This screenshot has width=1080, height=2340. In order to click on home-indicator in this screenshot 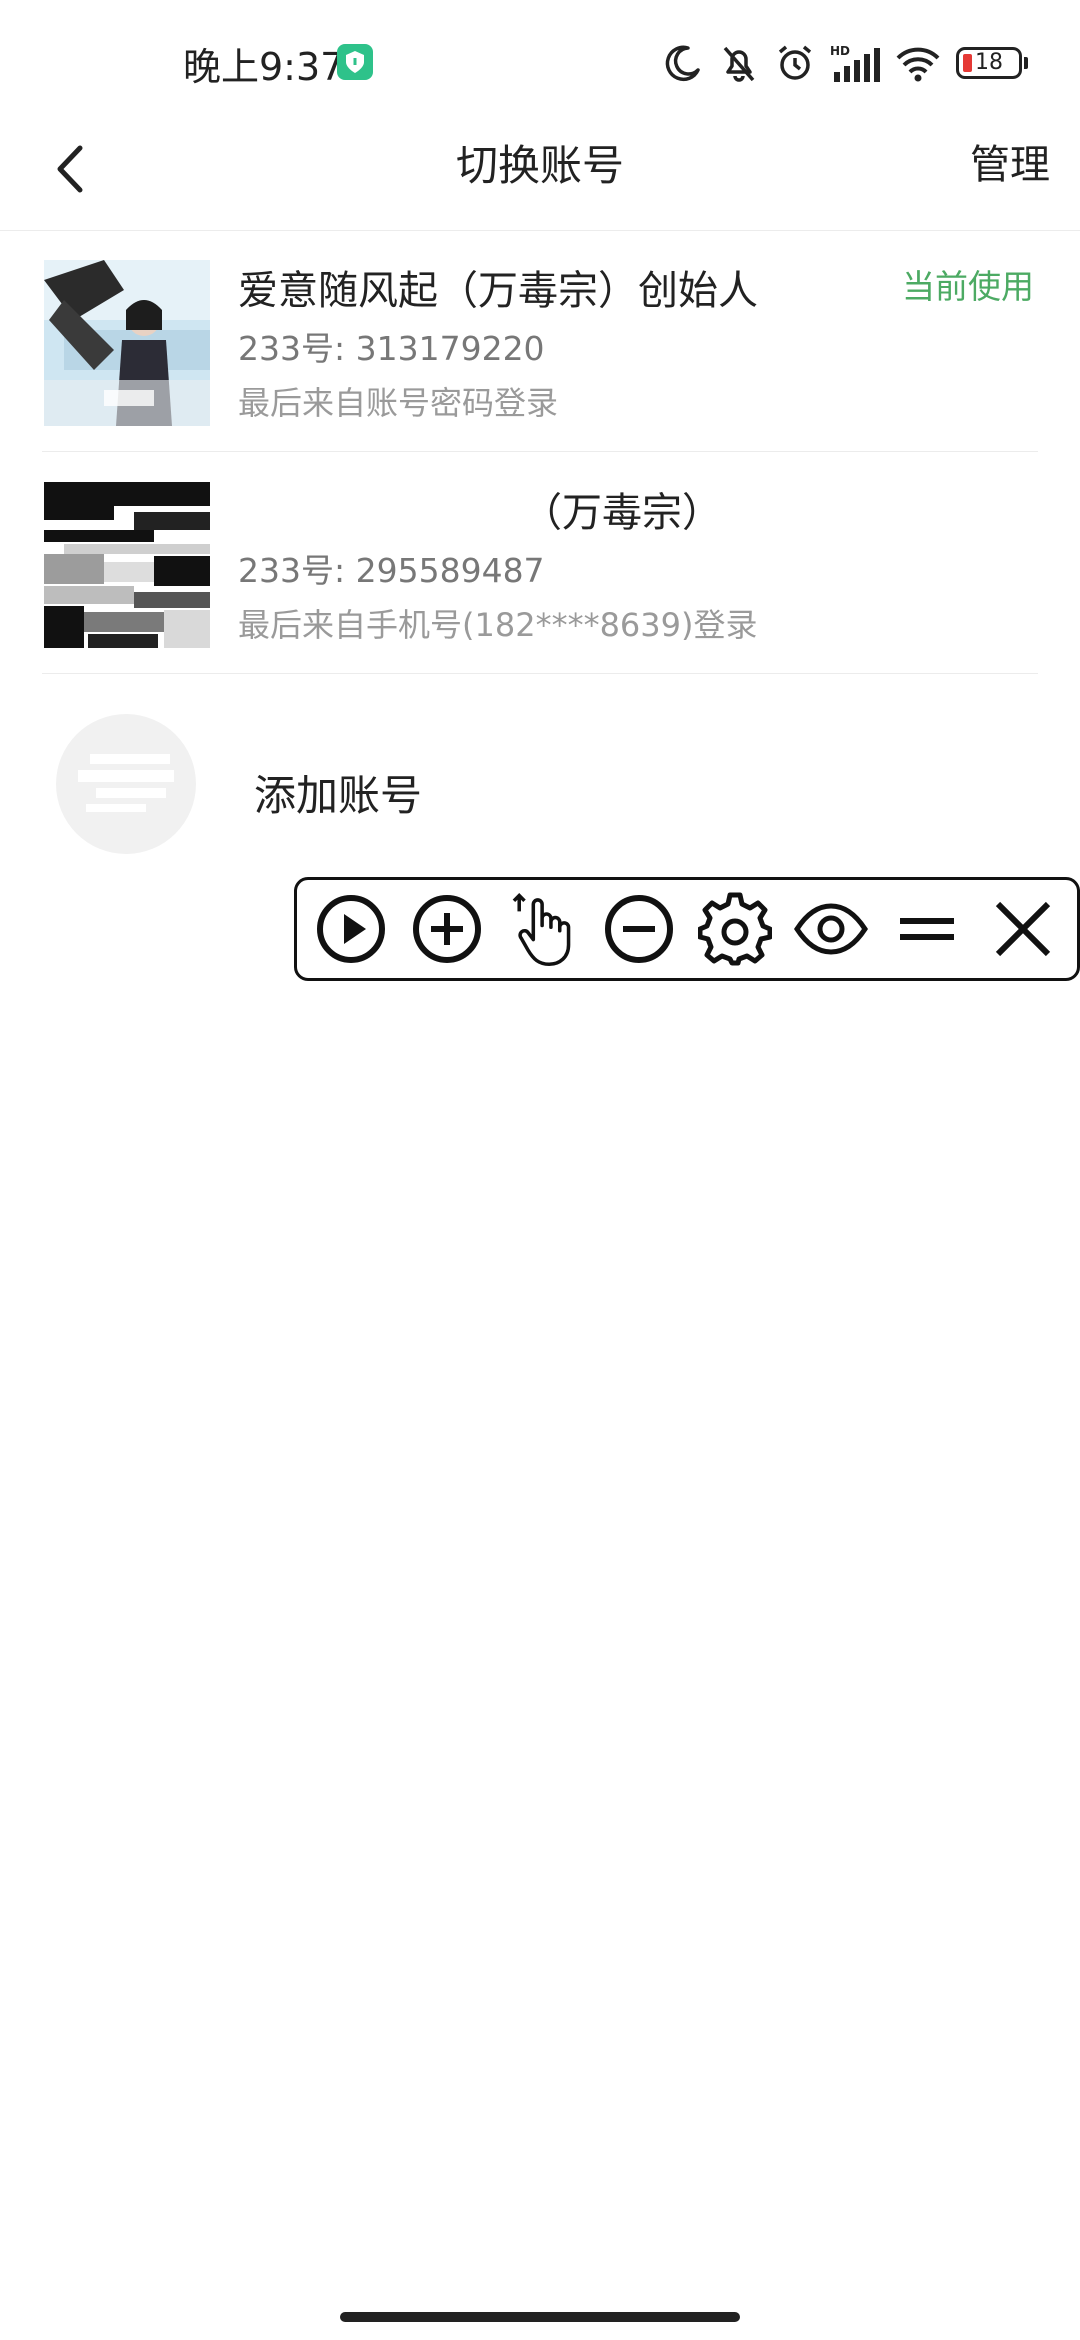, I will do `click(540, 2317)`.